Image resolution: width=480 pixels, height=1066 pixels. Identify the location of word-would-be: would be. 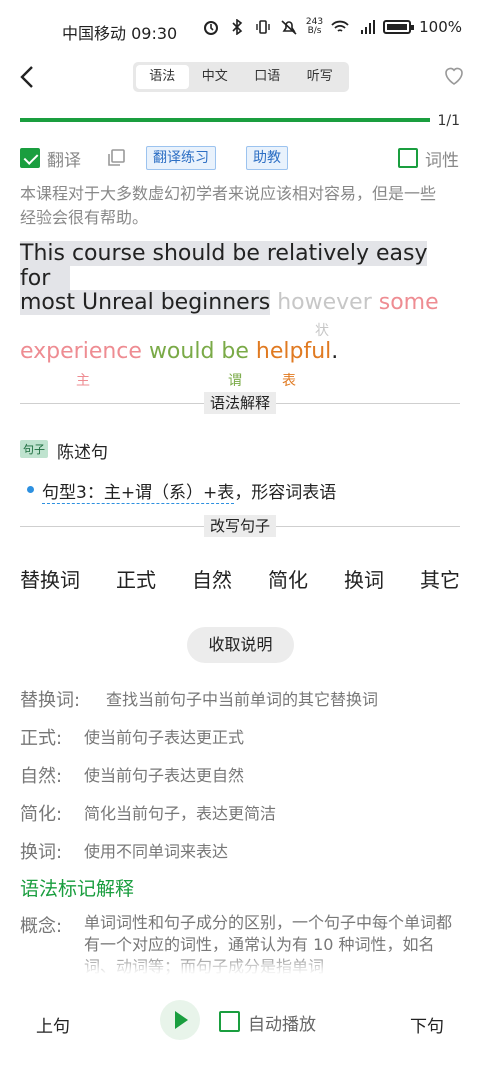
(199, 351).